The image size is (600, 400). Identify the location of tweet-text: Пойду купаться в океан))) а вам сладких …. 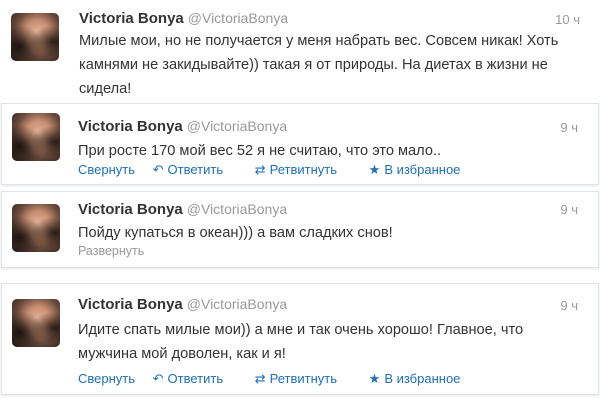
(235, 233).